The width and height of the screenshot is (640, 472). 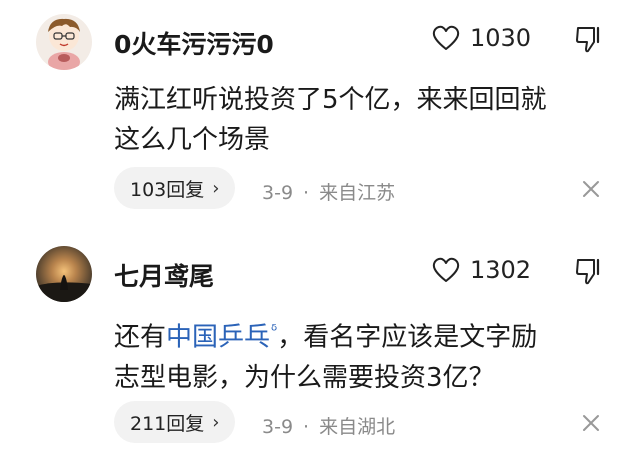 I want to click on comment-line: 志型电影，为什么需要投资3亿？, so click(x=304, y=377).